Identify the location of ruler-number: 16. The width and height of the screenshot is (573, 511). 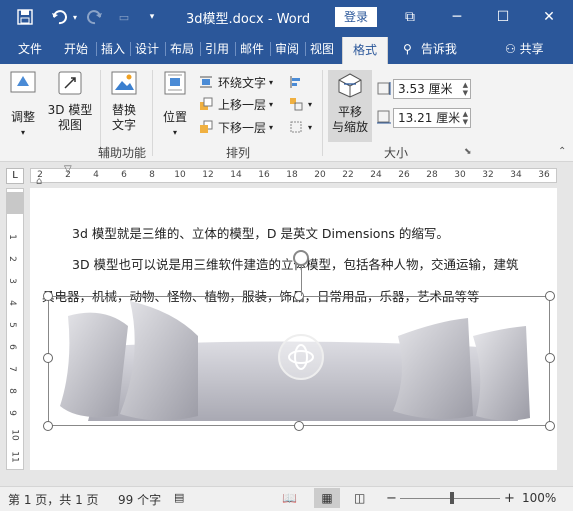
(264, 175).